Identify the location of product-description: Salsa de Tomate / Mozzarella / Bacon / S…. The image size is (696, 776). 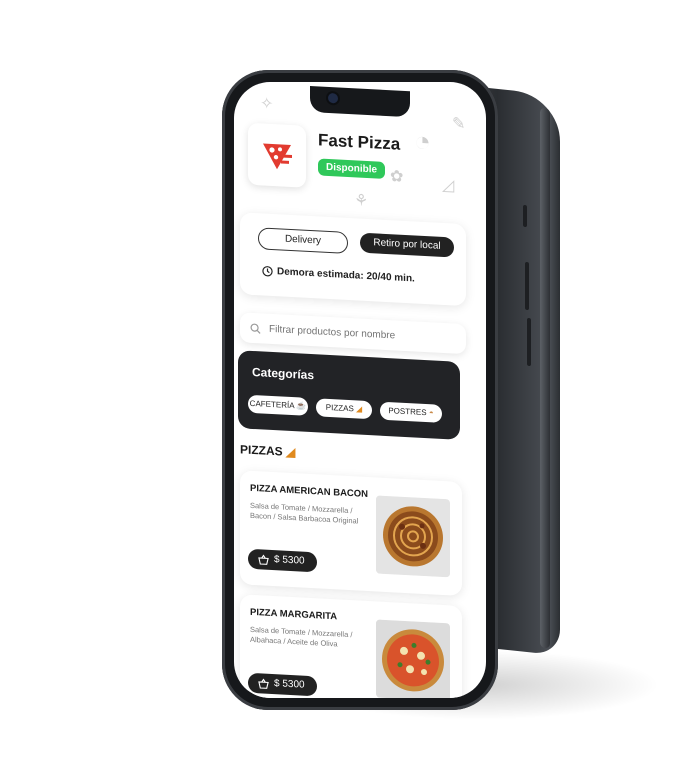
(304, 513).